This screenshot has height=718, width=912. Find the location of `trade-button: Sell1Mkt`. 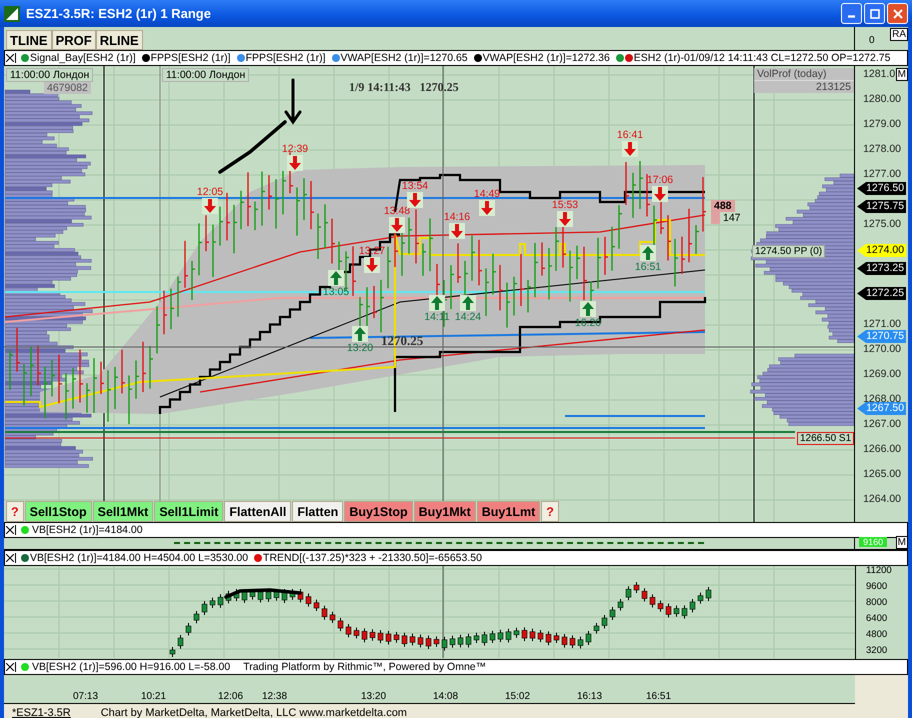

trade-button: Sell1Mkt is located at coordinates (123, 511).